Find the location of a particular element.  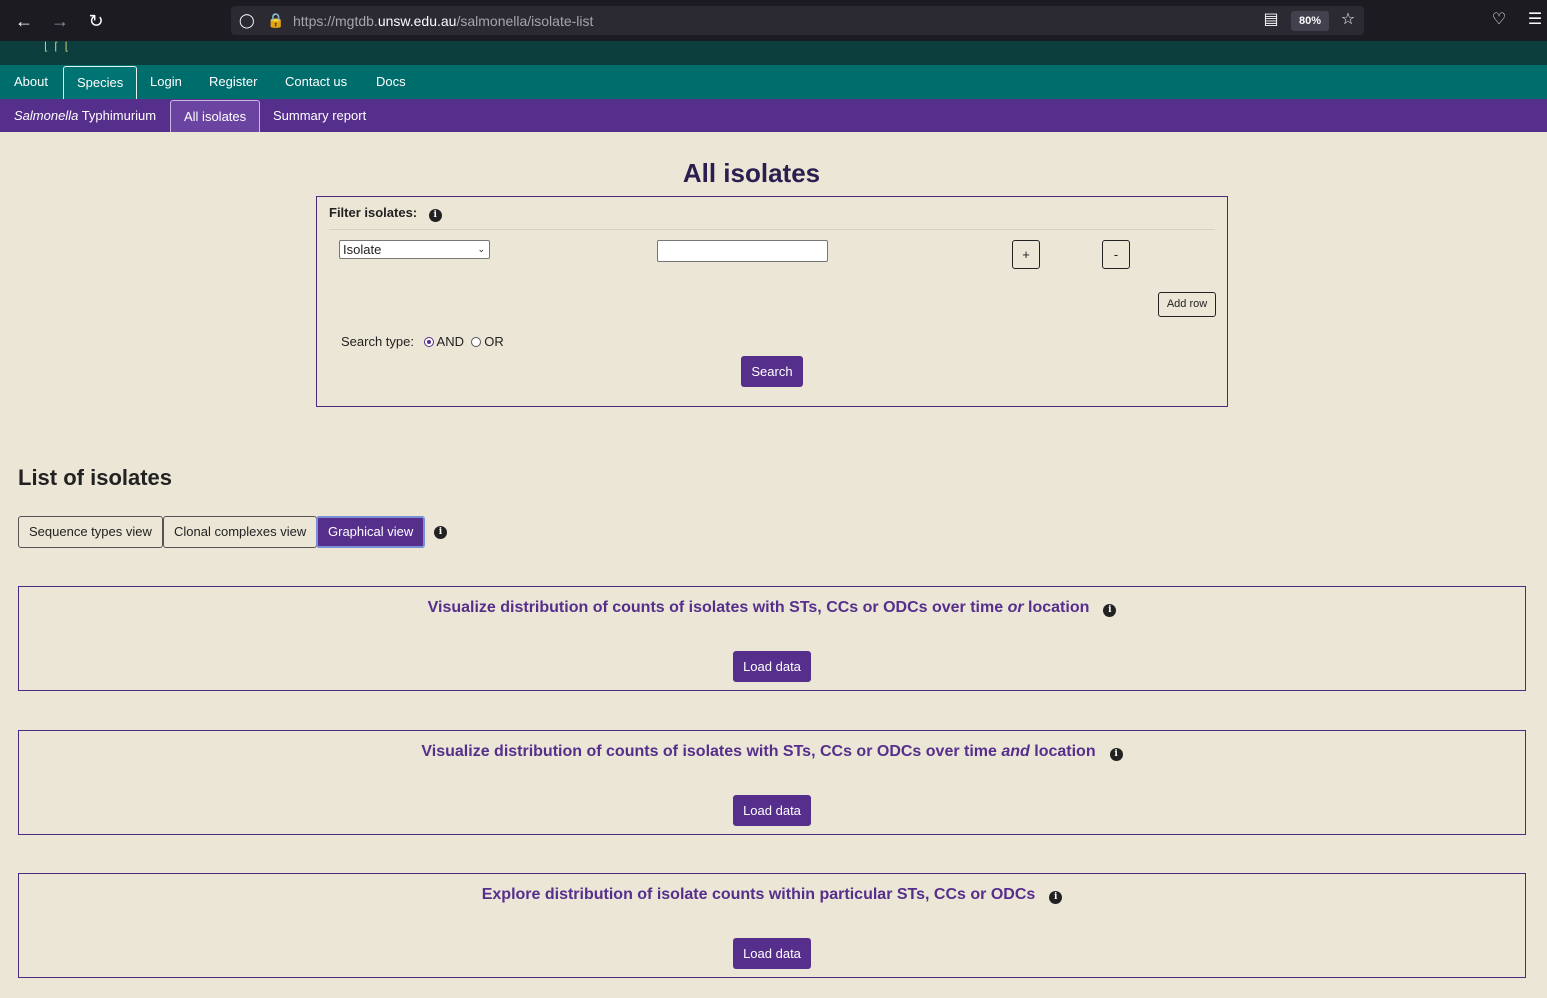

reader-view-icon: ▤ is located at coordinates (1271, 20).